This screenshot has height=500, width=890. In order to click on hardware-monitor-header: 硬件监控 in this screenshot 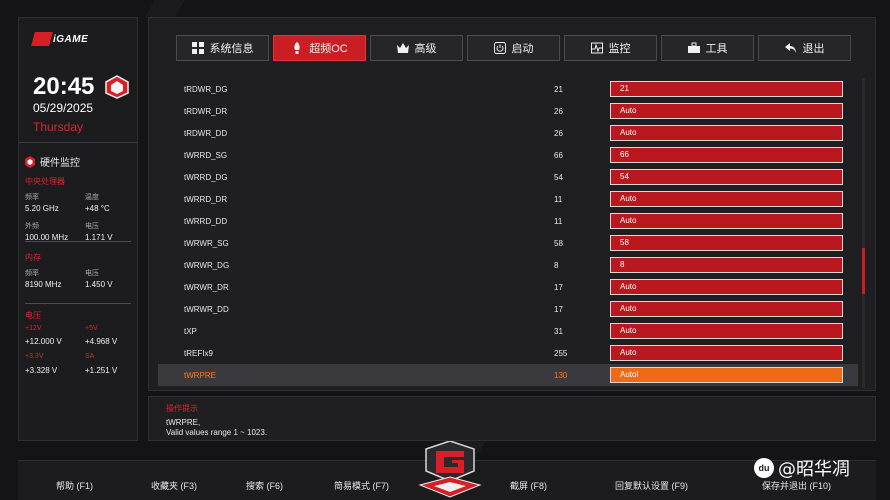, I will do `click(52, 161)`.